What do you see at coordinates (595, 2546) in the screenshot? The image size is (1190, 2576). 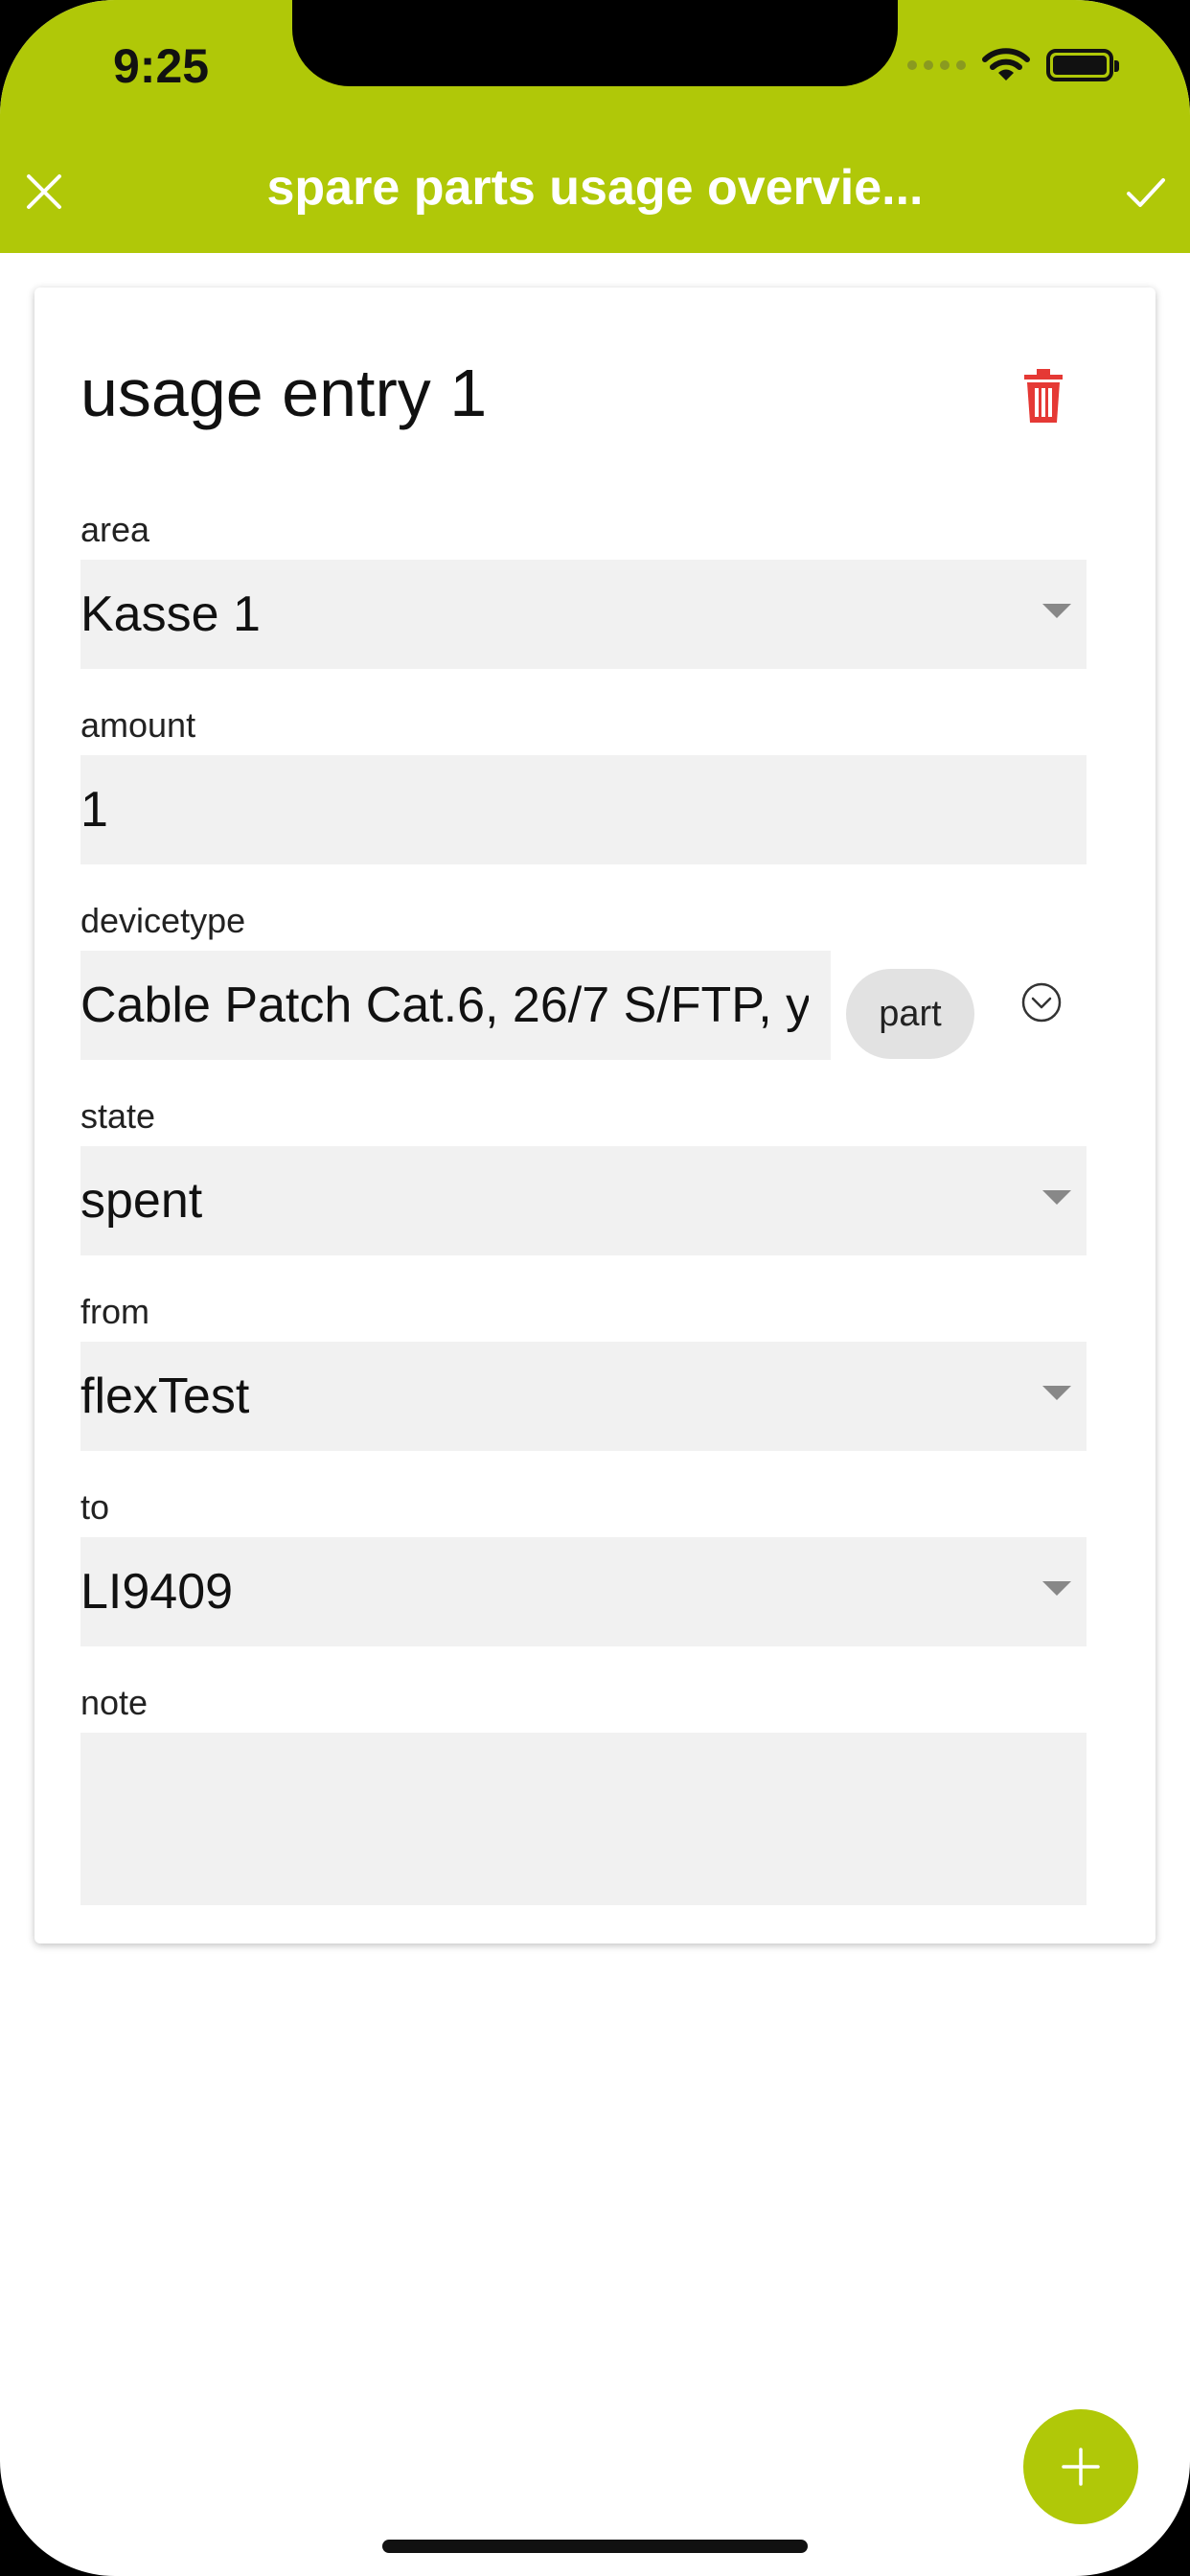 I see `home-indicator` at bounding box center [595, 2546].